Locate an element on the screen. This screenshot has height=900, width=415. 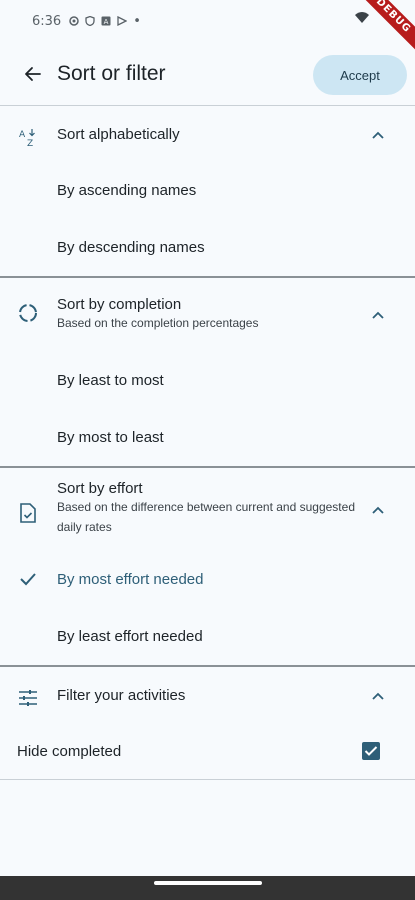
system-nav-bar is located at coordinates (207, 884).